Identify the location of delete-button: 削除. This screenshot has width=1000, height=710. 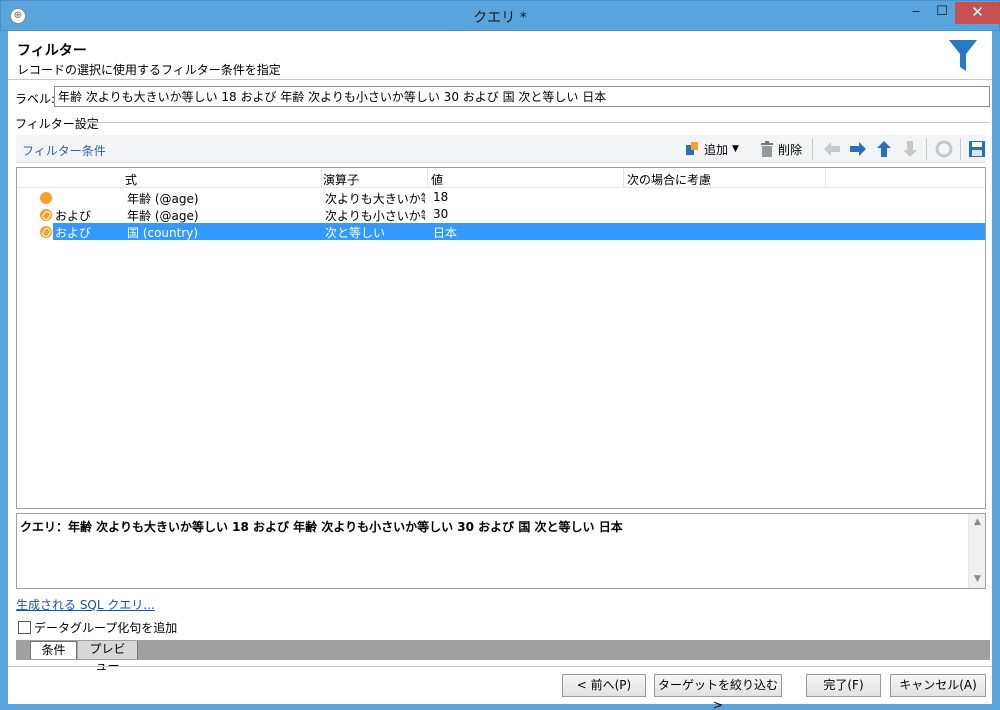
(781, 149).